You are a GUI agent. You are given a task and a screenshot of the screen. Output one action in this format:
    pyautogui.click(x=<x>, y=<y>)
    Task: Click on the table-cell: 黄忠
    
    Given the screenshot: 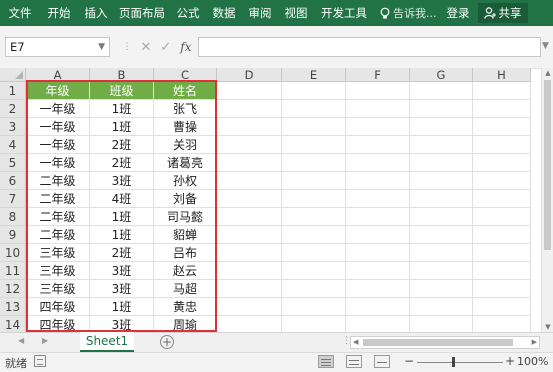 What is the action you would take?
    pyautogui.click(x=185, y=307)
    